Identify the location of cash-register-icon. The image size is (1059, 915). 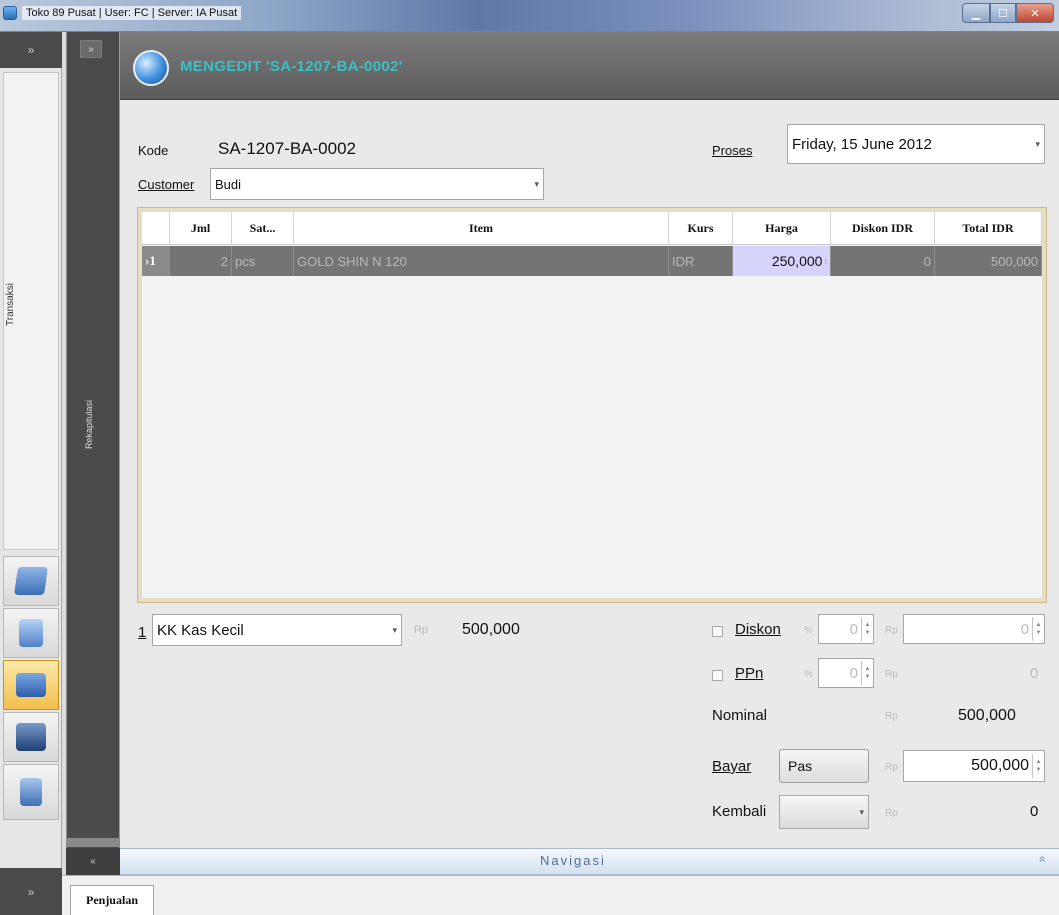
(31, 581).